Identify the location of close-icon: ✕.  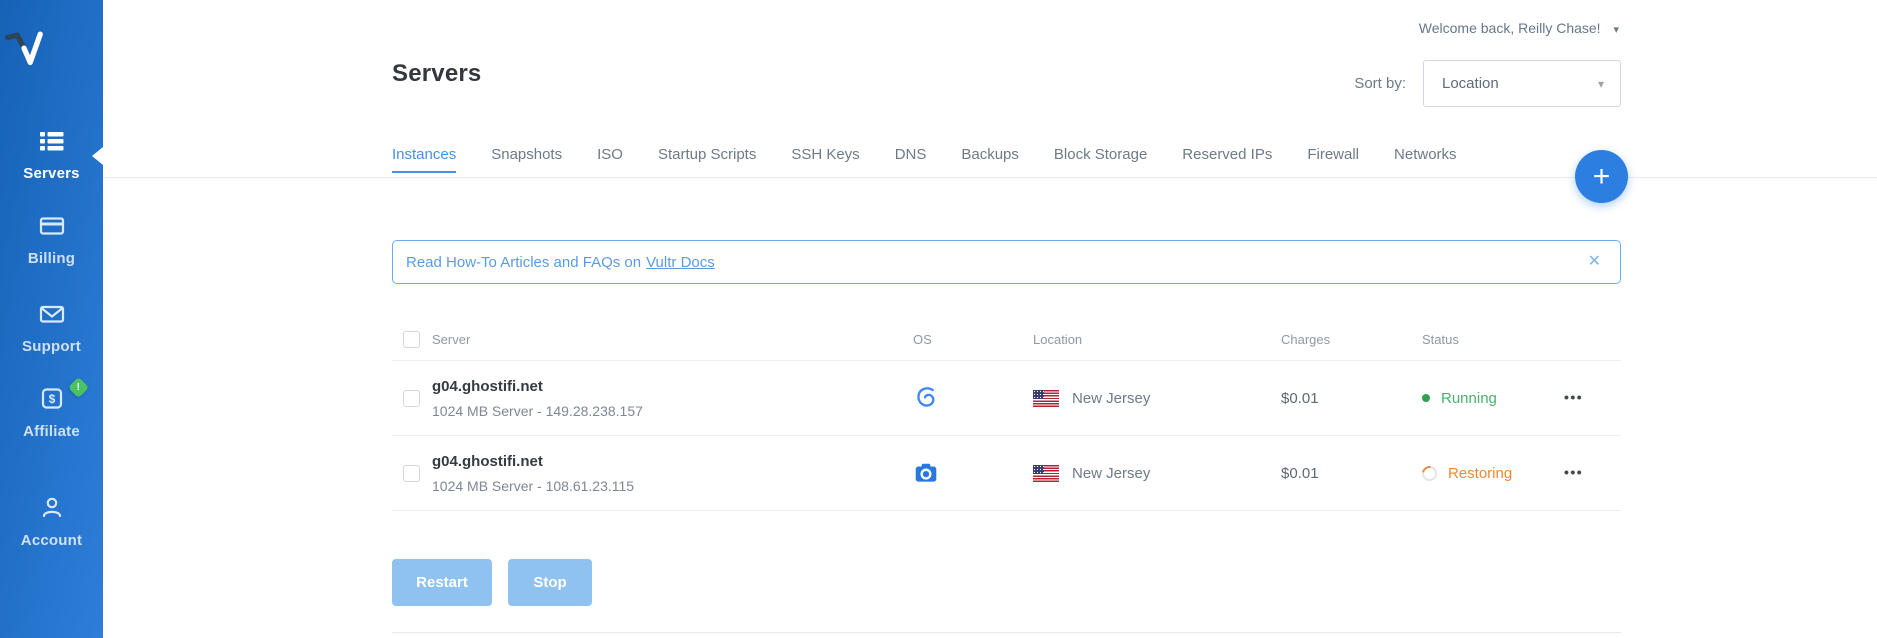
(1594, 262).